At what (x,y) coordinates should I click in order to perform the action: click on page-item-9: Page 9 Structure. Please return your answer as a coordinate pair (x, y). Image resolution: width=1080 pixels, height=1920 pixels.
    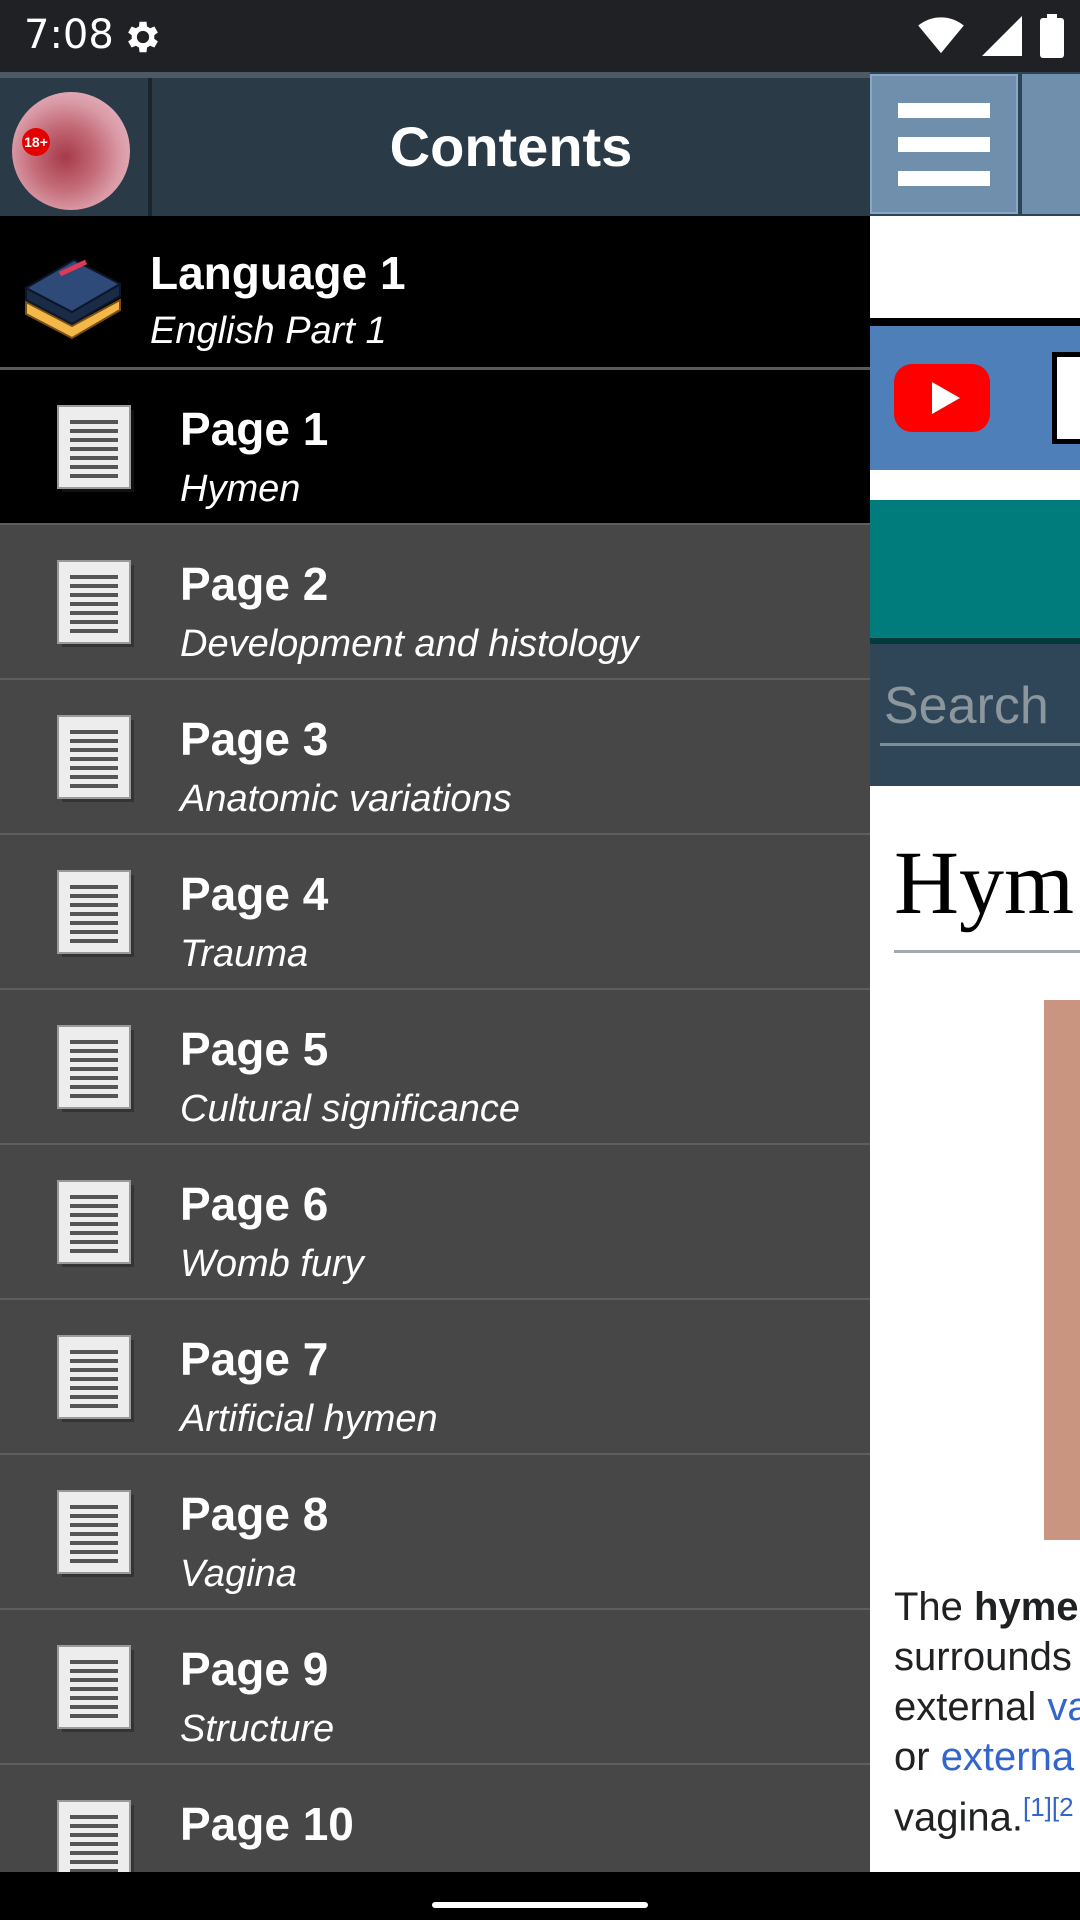
    Looking at the image, I should click on (435, 1687).